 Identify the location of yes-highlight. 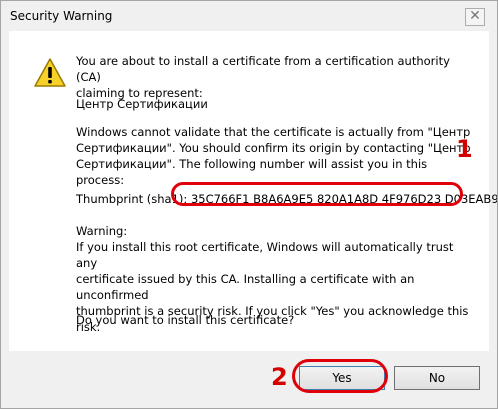
(340, 376).